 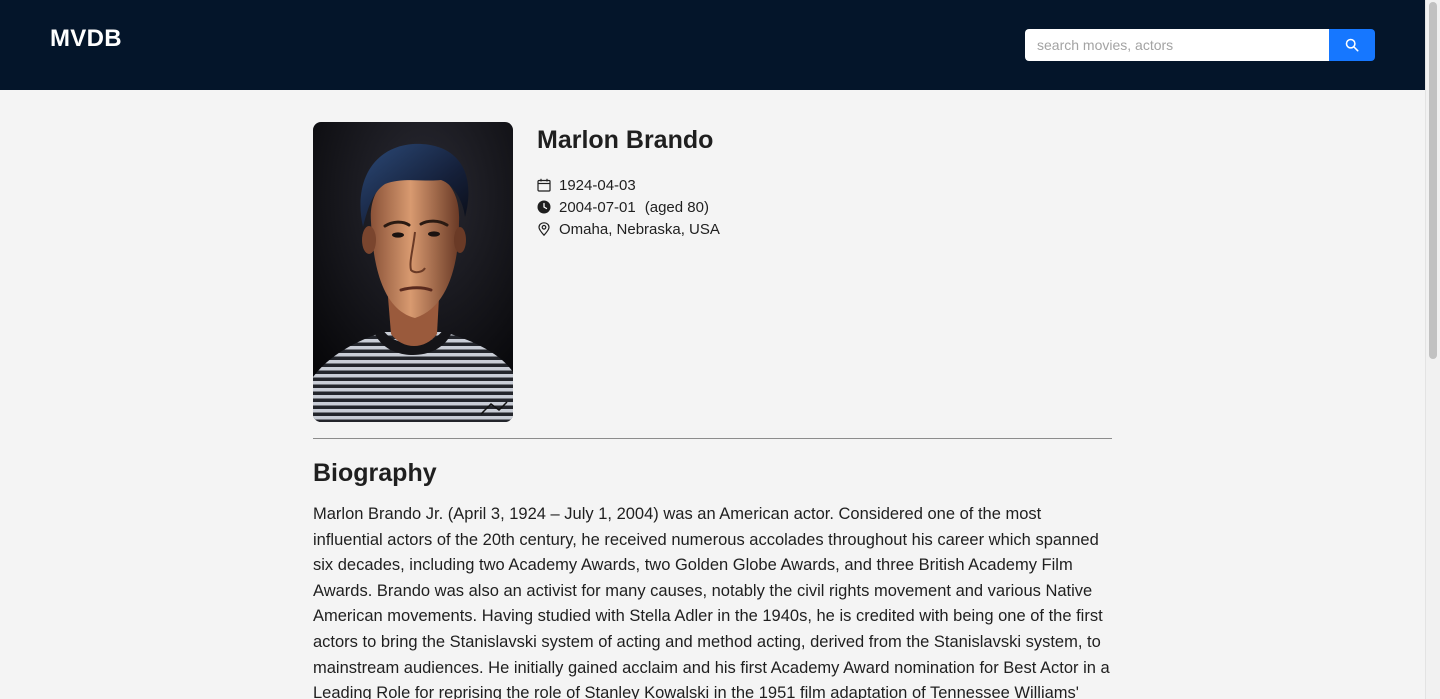 I want to click on death-date: 2004-07-01, so click(x=597, y=207).